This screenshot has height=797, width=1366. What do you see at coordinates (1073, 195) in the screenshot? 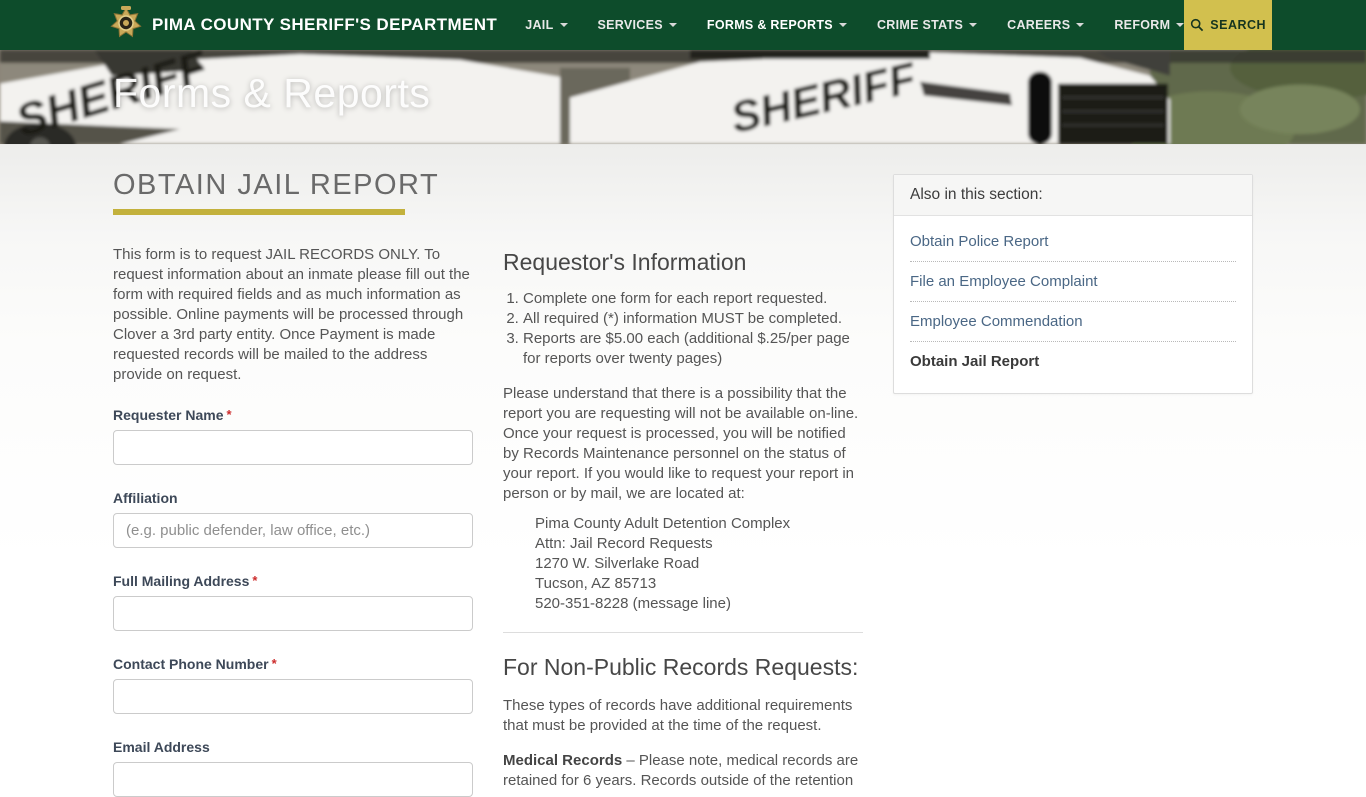
I see `sidebar-heading: Also in this section:` at bounding box center [1073, 195].